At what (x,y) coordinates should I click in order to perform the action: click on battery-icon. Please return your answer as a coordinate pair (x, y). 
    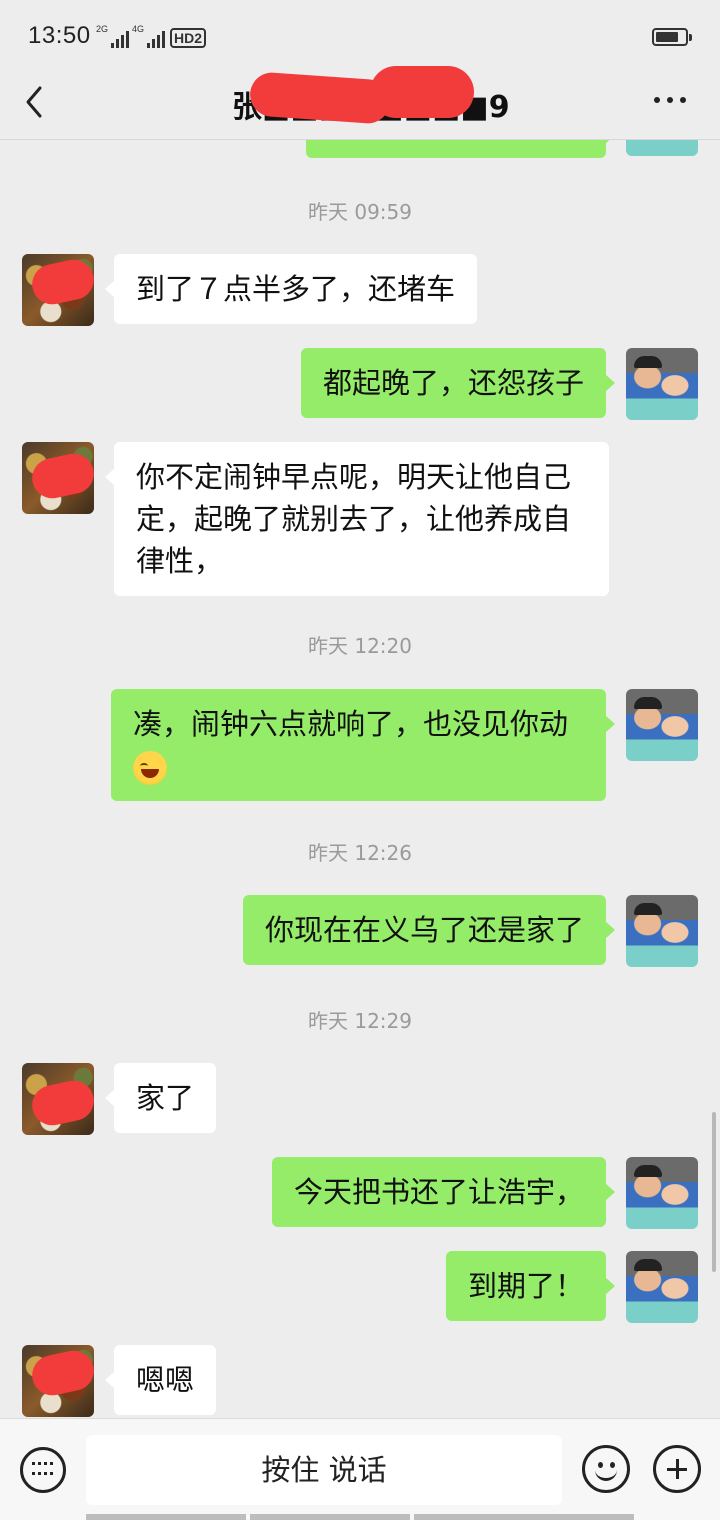
    Looking at the image, I should click on (672, 37).